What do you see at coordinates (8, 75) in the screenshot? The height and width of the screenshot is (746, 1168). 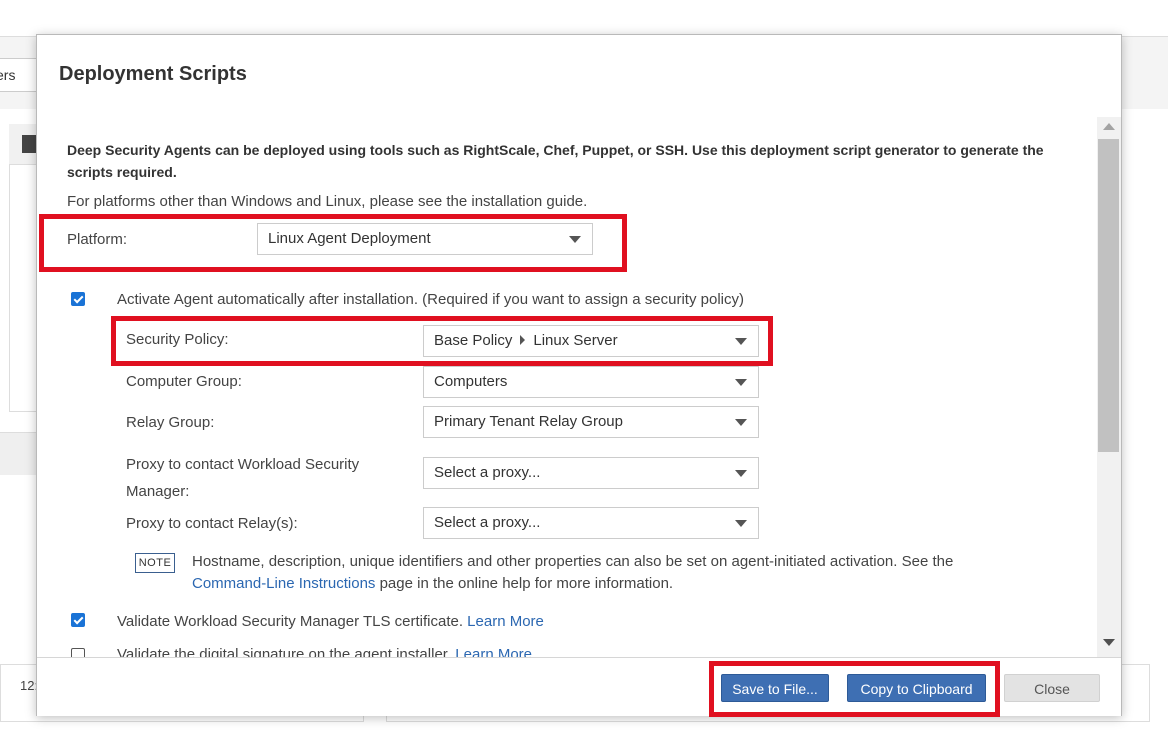 I see `background-tab-label: ers` at bounding box center [8, 75].